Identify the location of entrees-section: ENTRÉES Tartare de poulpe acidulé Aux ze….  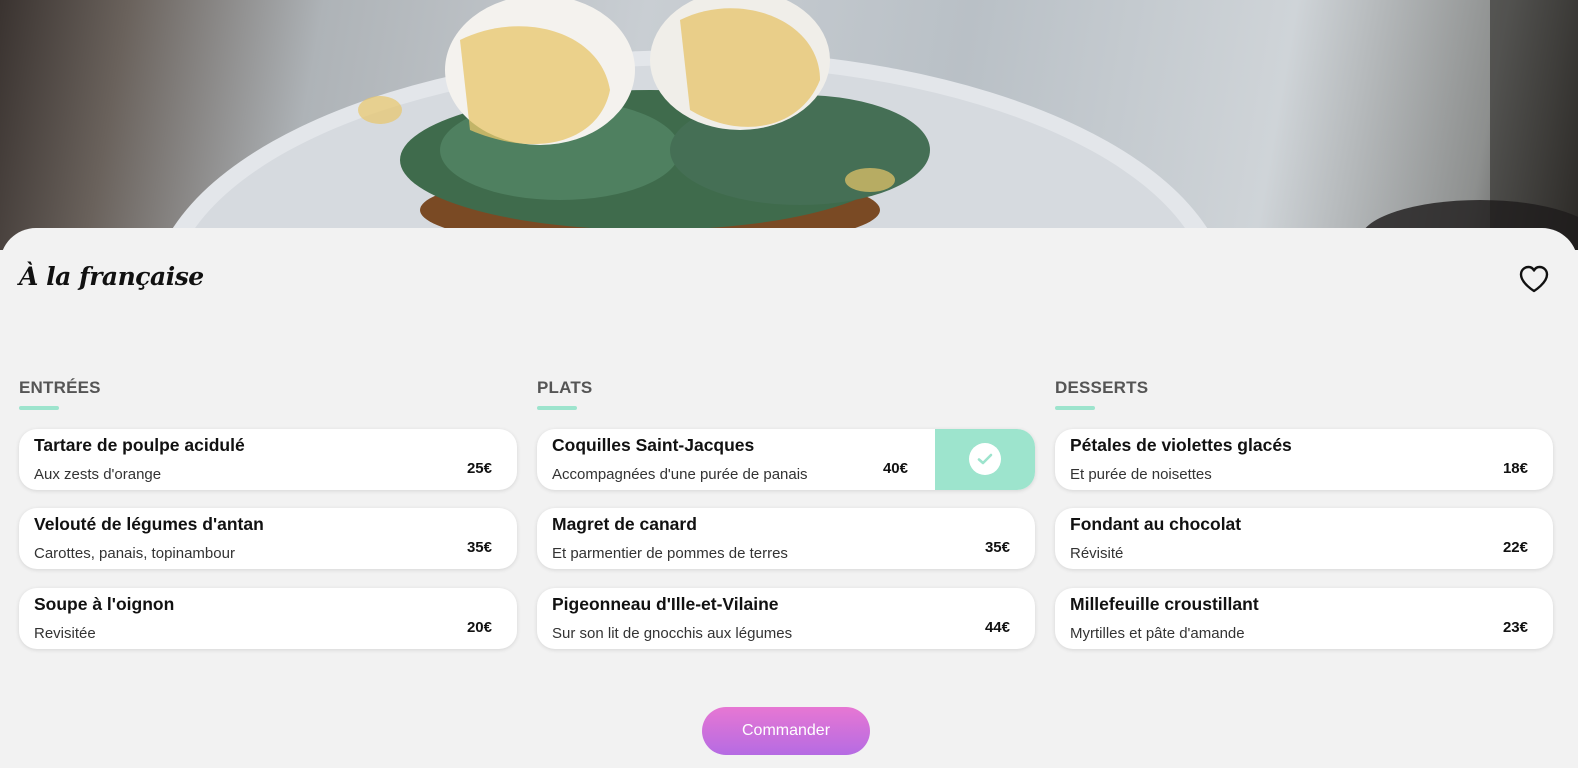
(268, 513).